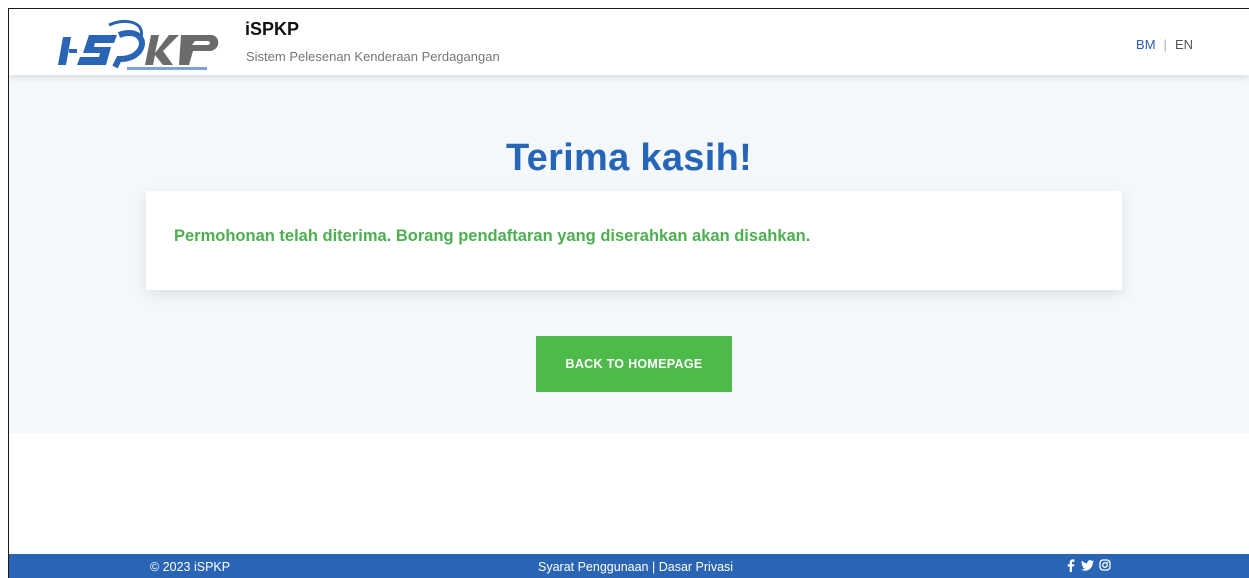 Image resolution: width=1249 pixels, height=578 pixels. What do you see at coordinates (373, 56) in the screenshot?
I see `app-subtitle: Sistem Pelesenan Kenderaan Perdagangan` at bounding box center [373, 56].